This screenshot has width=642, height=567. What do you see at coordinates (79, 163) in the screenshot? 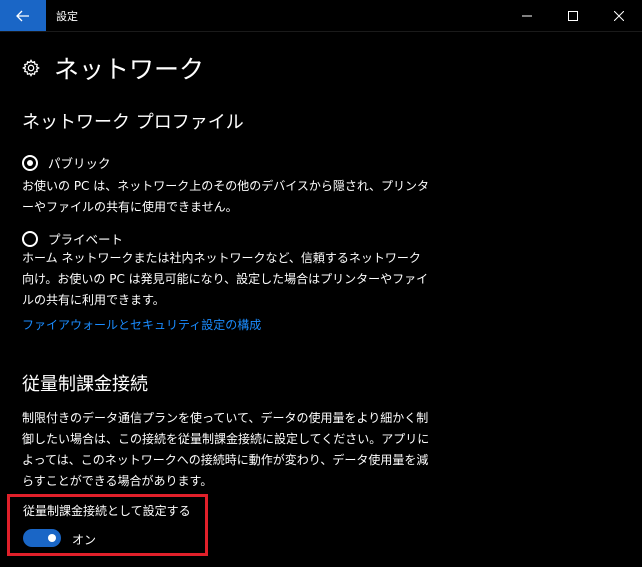
I see `radio-public-label: パブリック` at bounding box center [79, 163].